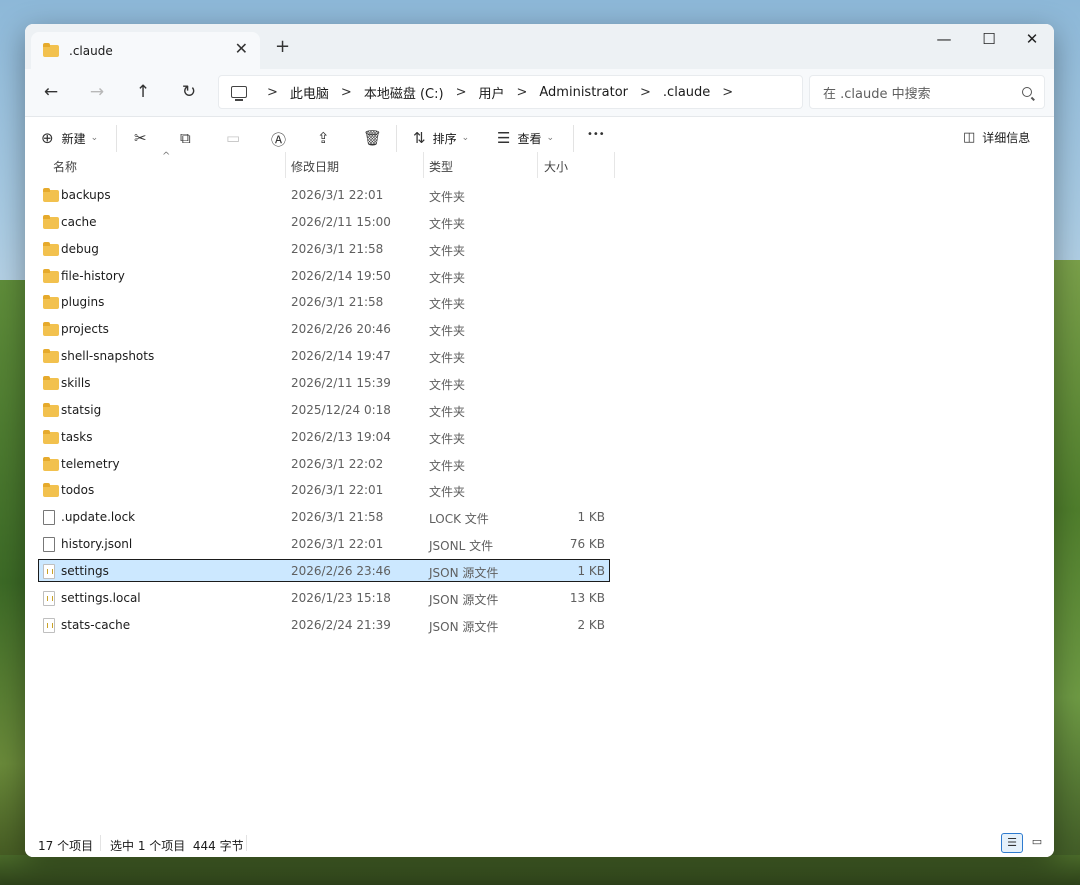 The height and width of the screenshot is (885, 1080). What do you see at coordinates (282, 46) in the screenshot?
I see `new-tab-button: +` at bounding box center [282, 46].